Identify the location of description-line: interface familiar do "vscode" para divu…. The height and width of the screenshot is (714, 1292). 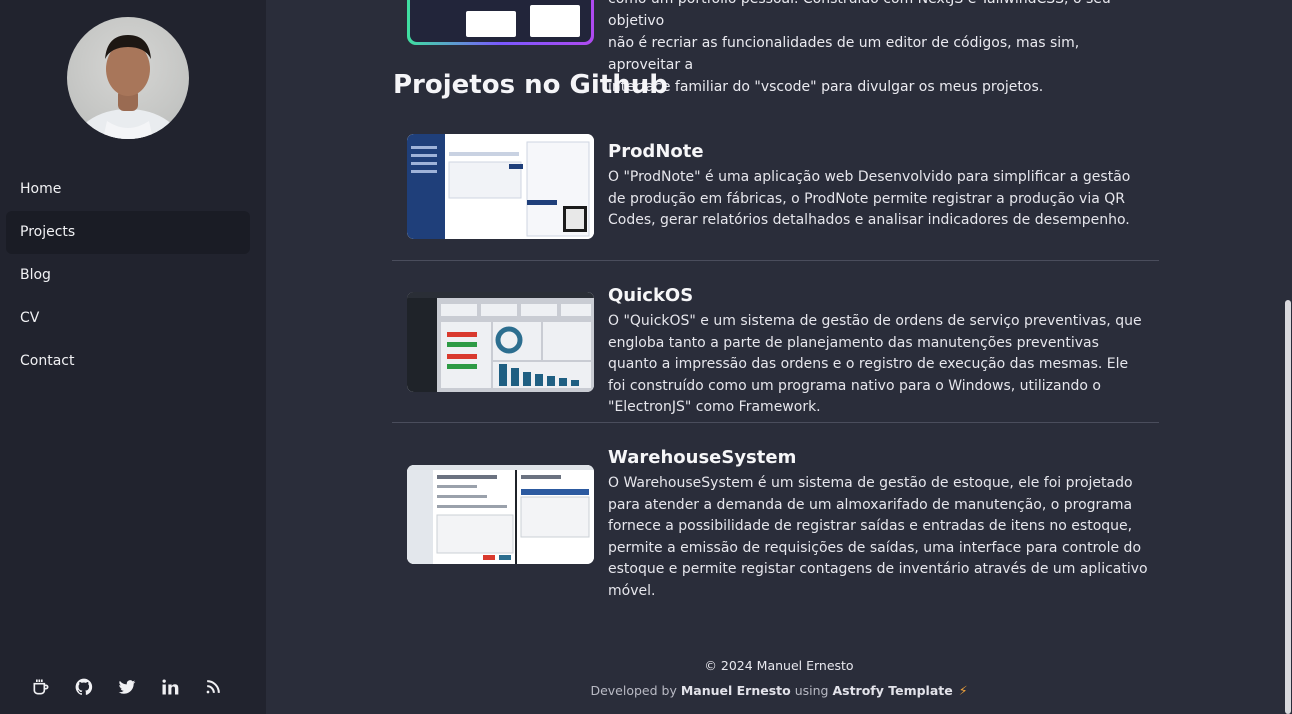
(826, 87).